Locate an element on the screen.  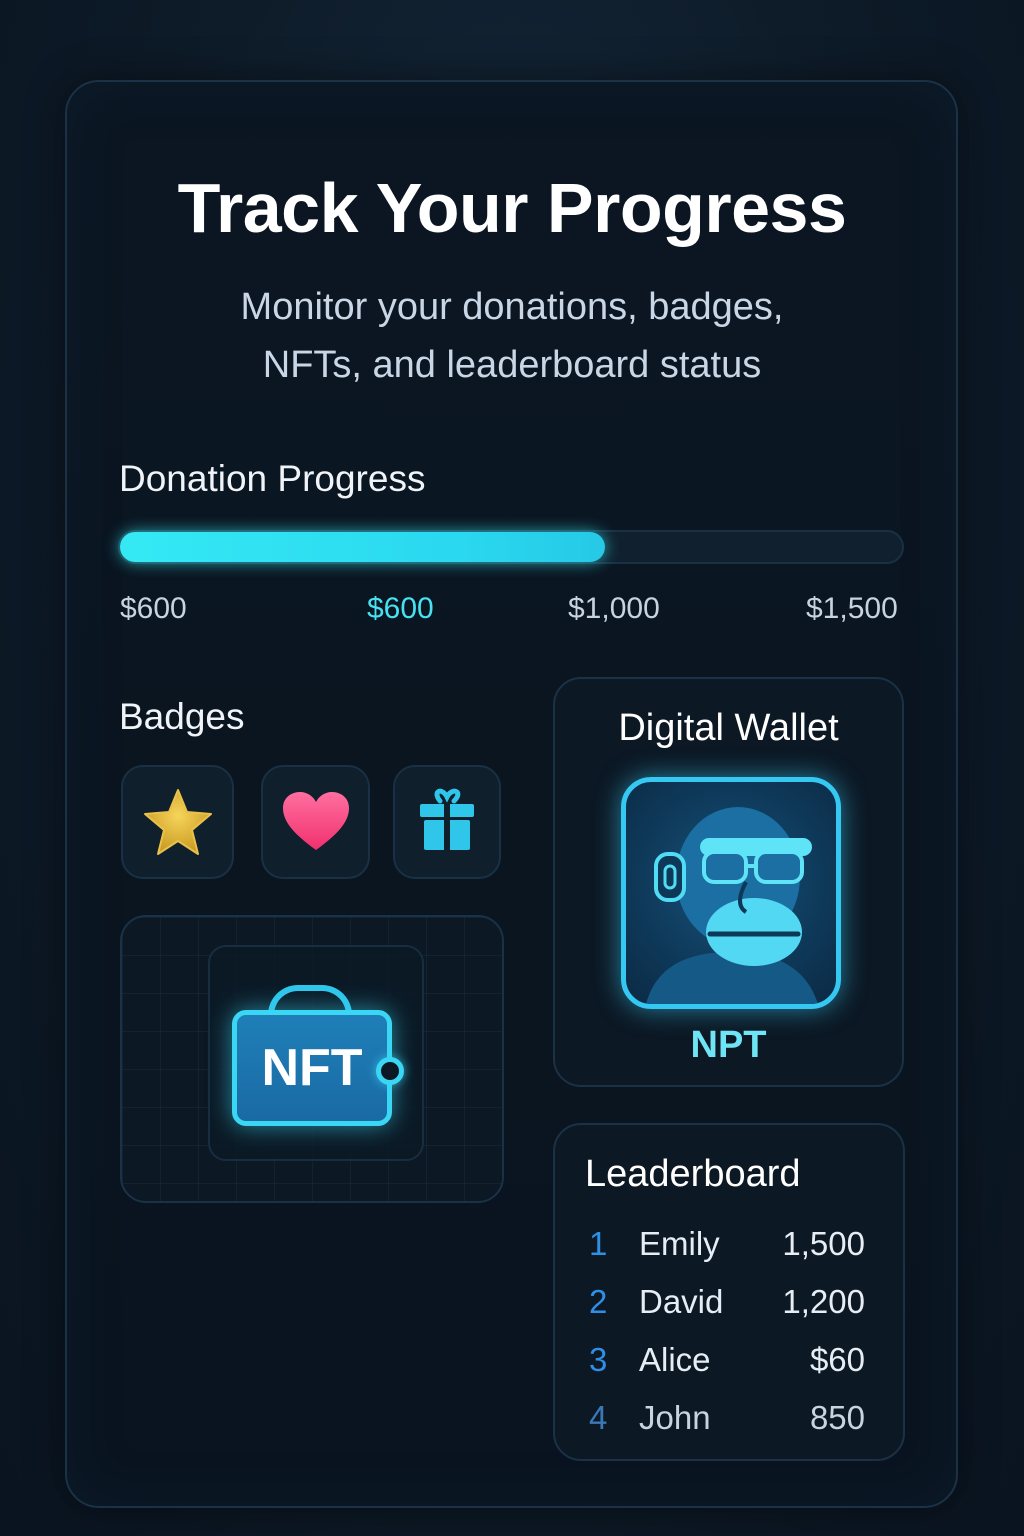
leaderboard-rank: 2 is located at coordinates (598, 1301).